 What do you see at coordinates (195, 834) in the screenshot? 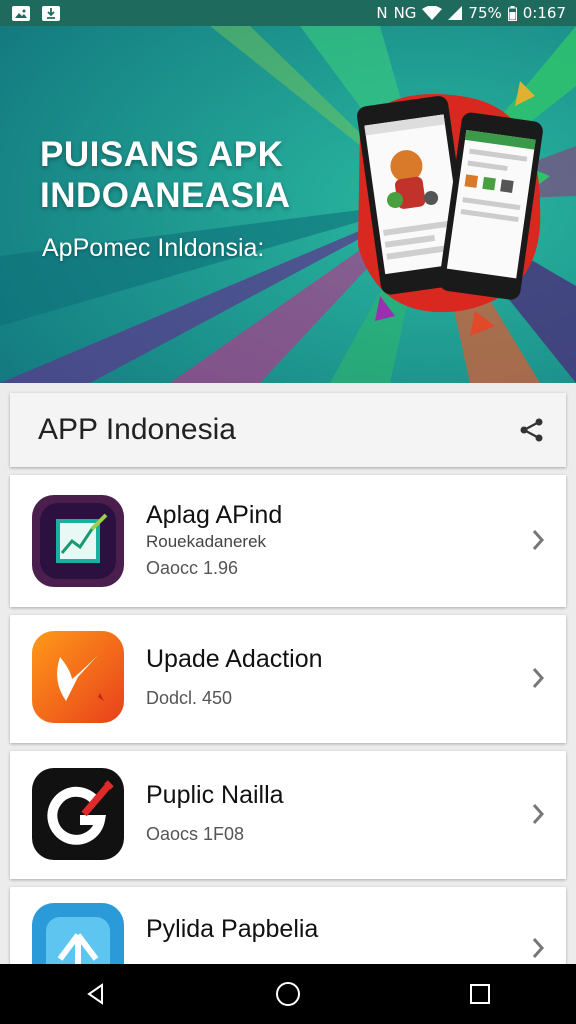
I see `app-meta: Oaocs 1F08` at bounding box center [195, 834].